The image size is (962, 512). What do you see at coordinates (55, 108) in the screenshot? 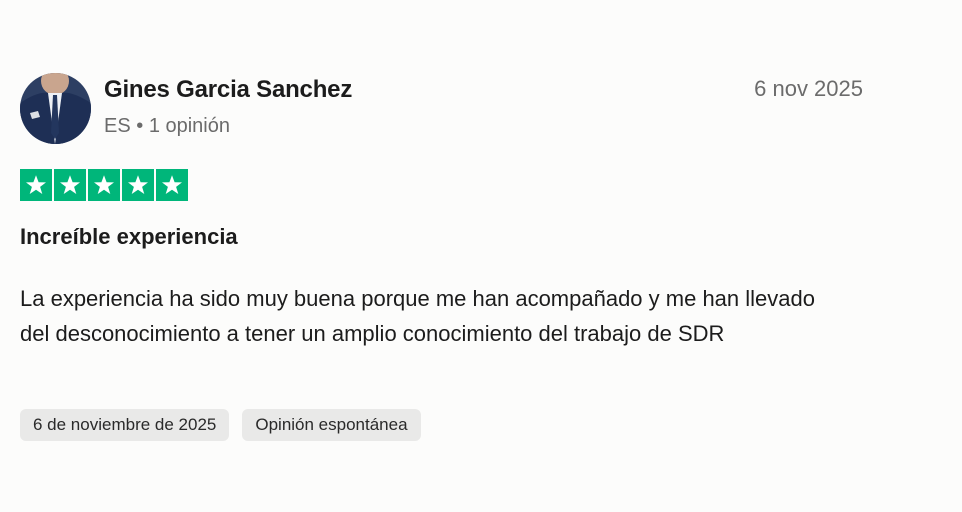
I see `author-avatar` at bounding box center [55, 108].